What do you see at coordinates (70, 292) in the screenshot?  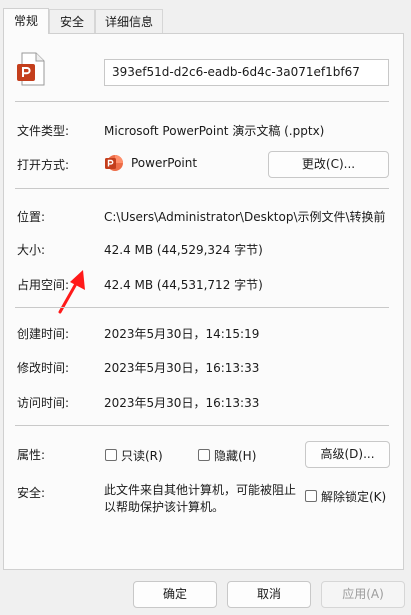 I see `red-arrow-annotation` at bounding box center [70, 292].